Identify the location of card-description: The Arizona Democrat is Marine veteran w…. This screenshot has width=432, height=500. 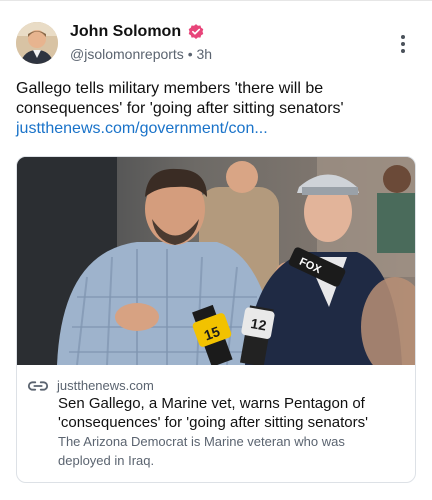
(233, 451).